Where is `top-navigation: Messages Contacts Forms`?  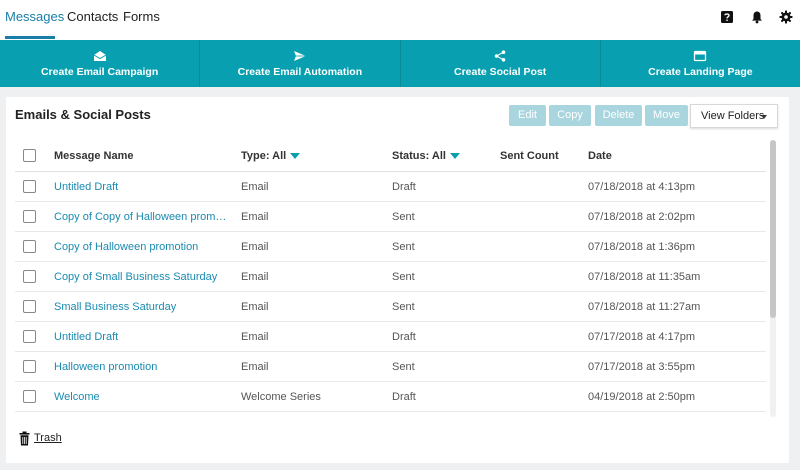 top-navigation: Messages Contacts Forms is located at coordinates (400, 20).